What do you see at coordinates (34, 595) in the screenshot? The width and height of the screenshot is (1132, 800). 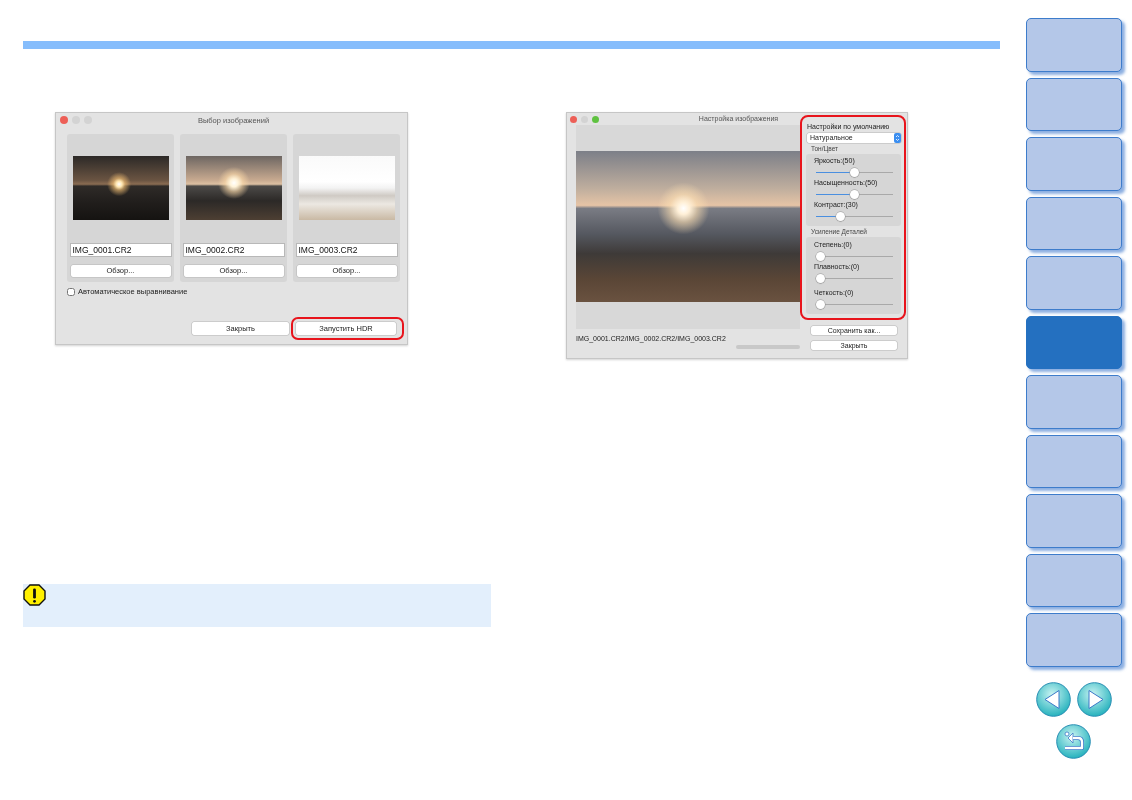 I see `warning-icon` at bounding box center [34, 595].